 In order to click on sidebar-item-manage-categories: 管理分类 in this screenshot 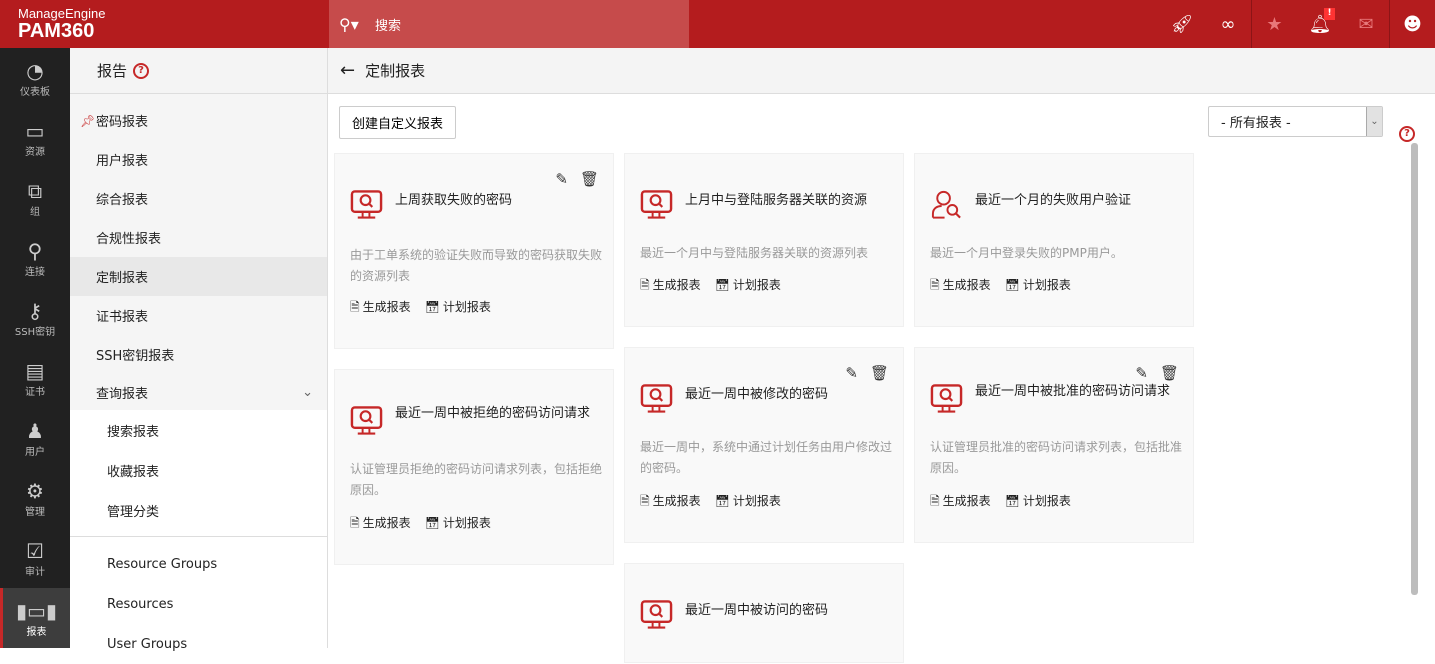, I will do `click(198, 510)`.